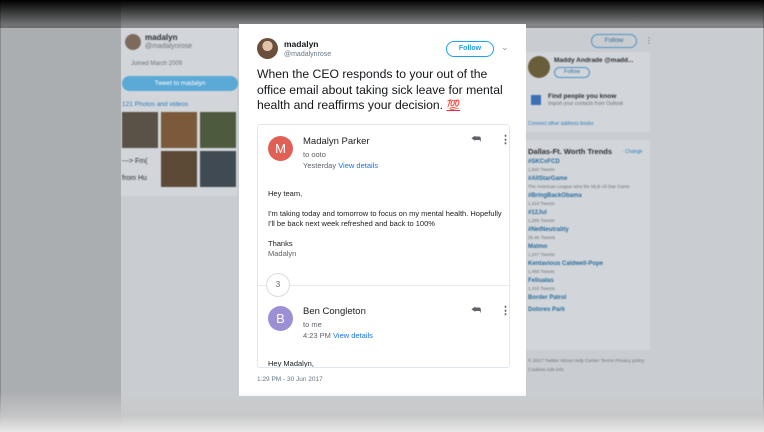 This screenshot has height=432, width=764. What do you see at coordinates (632, 152) in the screenshot?
I see `background-trends-change-link: · Change` at bounding box center [632, 152].